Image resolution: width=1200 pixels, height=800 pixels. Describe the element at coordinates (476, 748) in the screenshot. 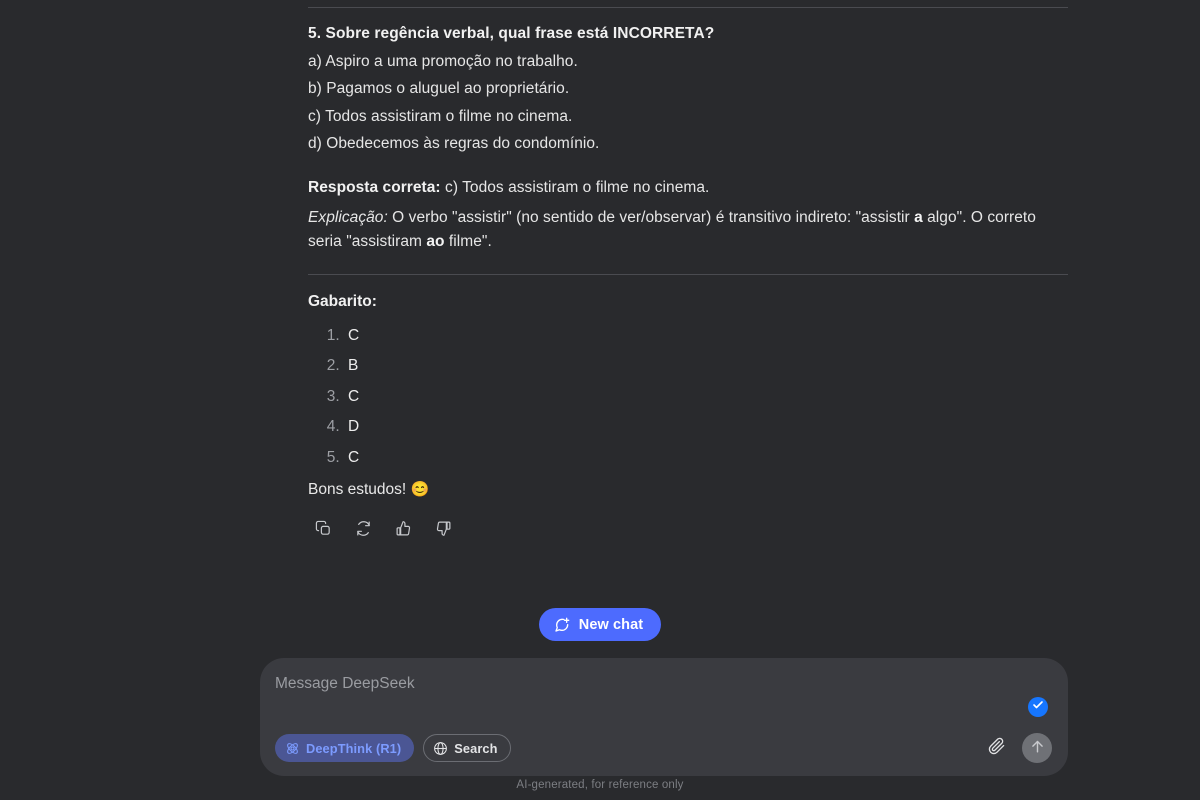

I see `search-label: Search` at that location.